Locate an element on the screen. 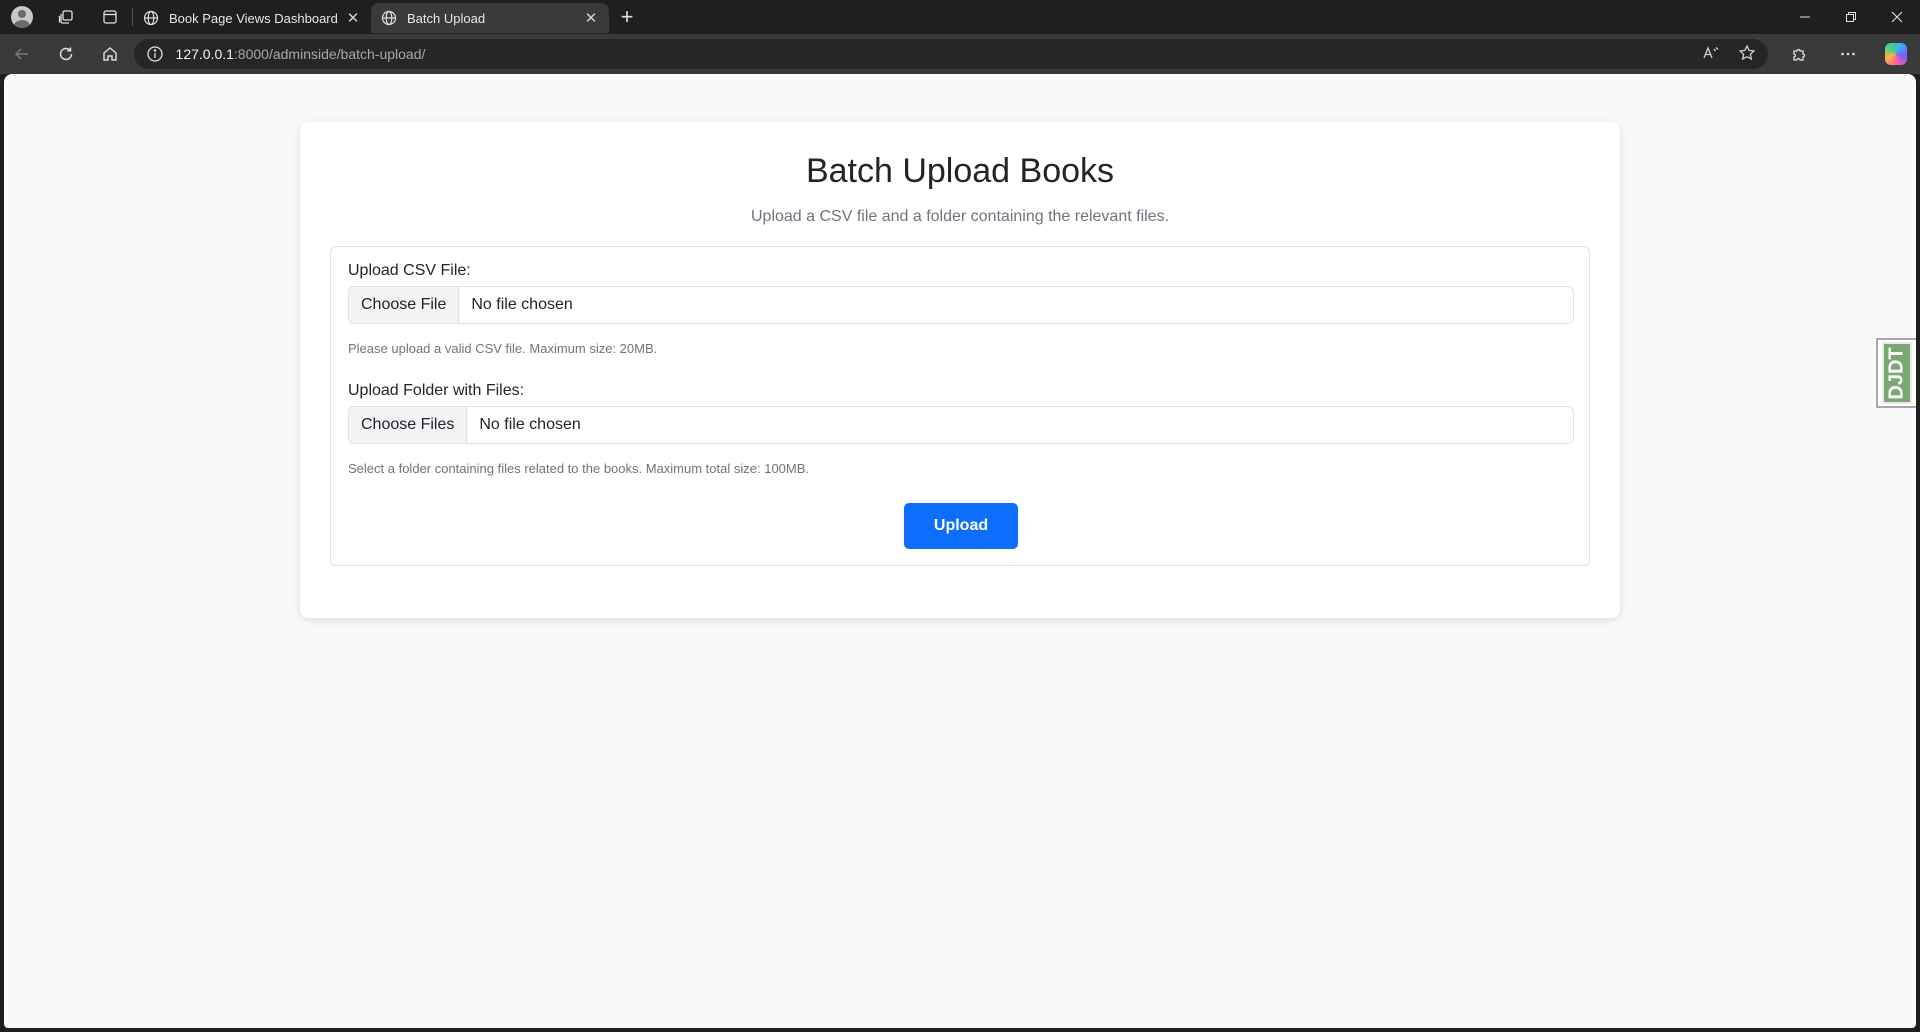  csv-file-status: No file chosen is located at coordinates (522, 304).